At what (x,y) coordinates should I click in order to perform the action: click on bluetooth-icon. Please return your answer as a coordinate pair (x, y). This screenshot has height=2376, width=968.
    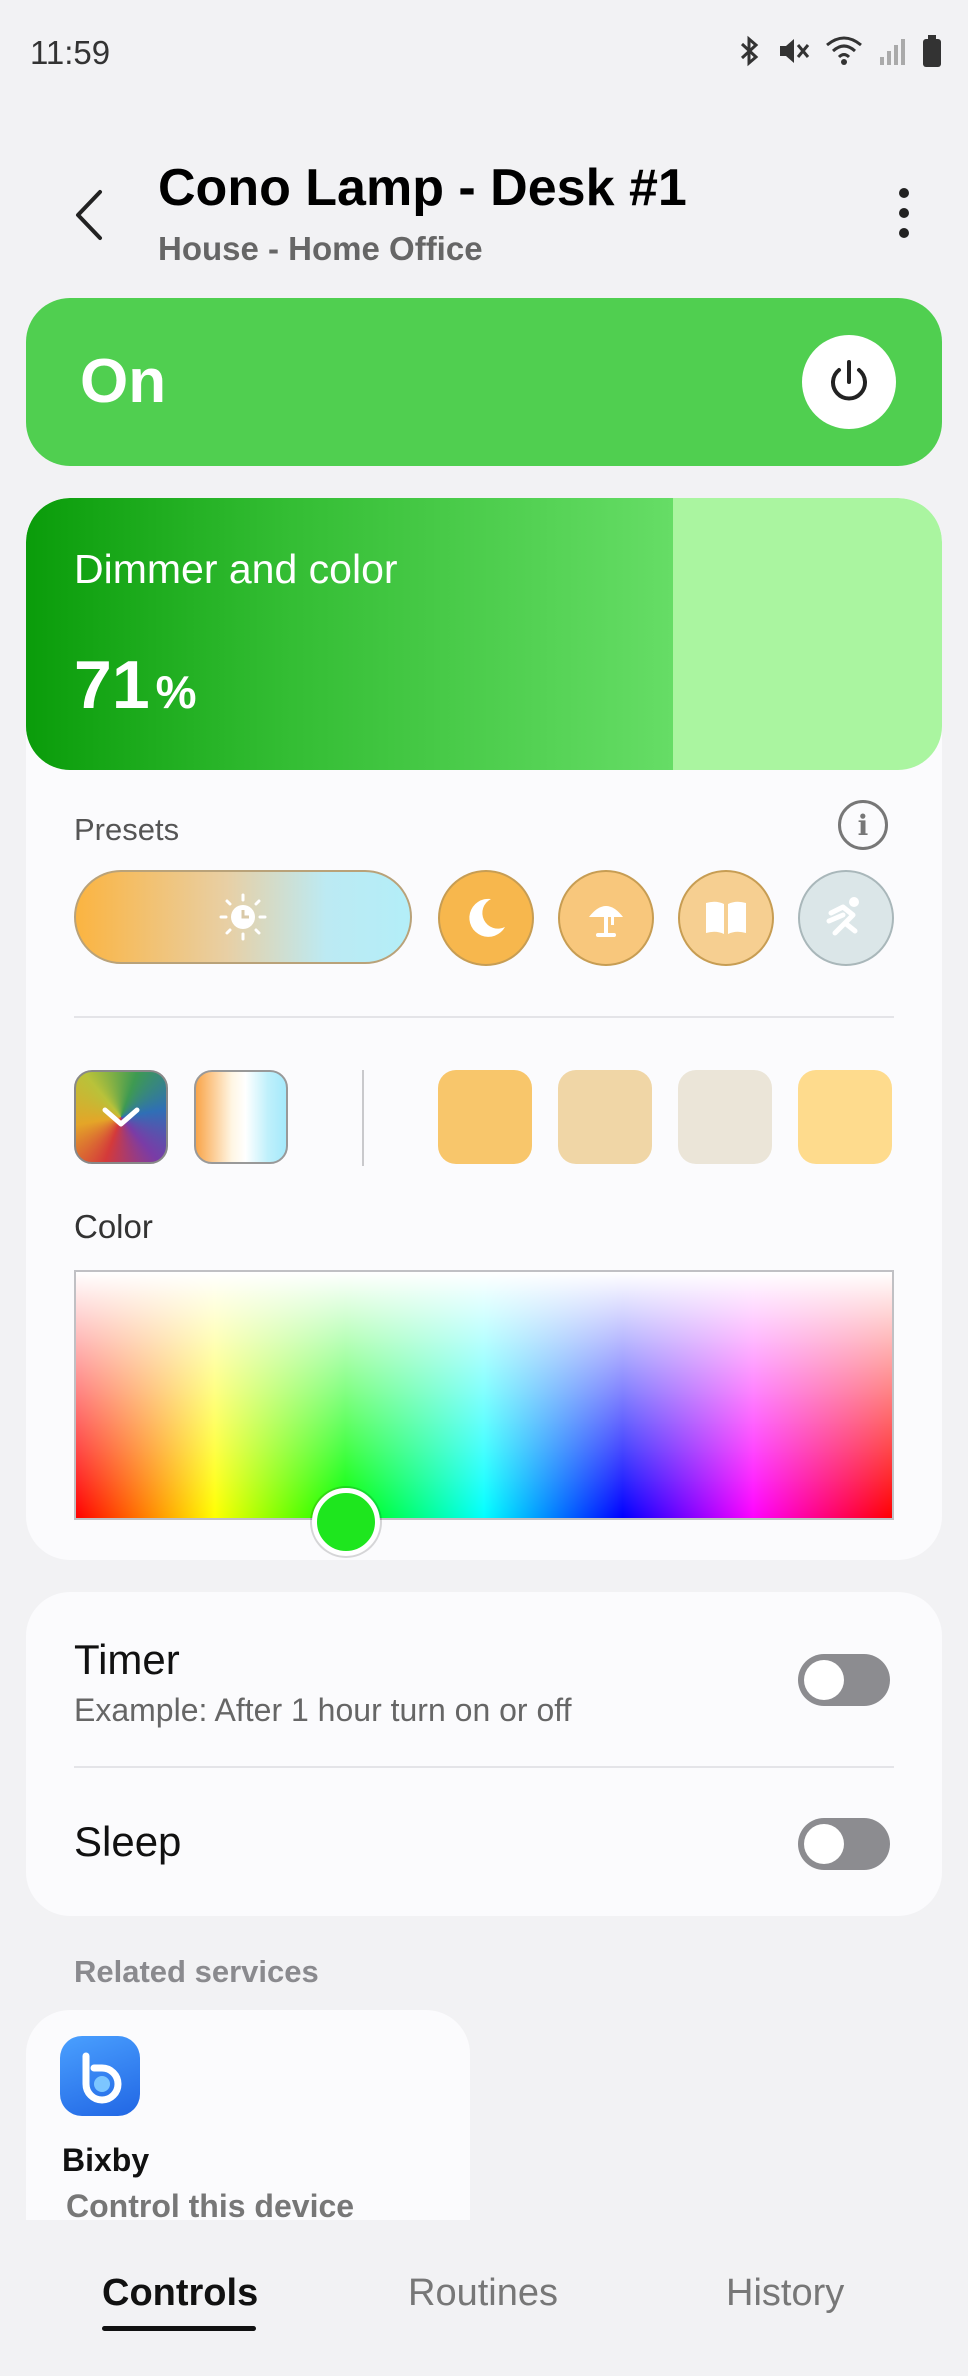
    Looking at the image, I should click on (749, 51).